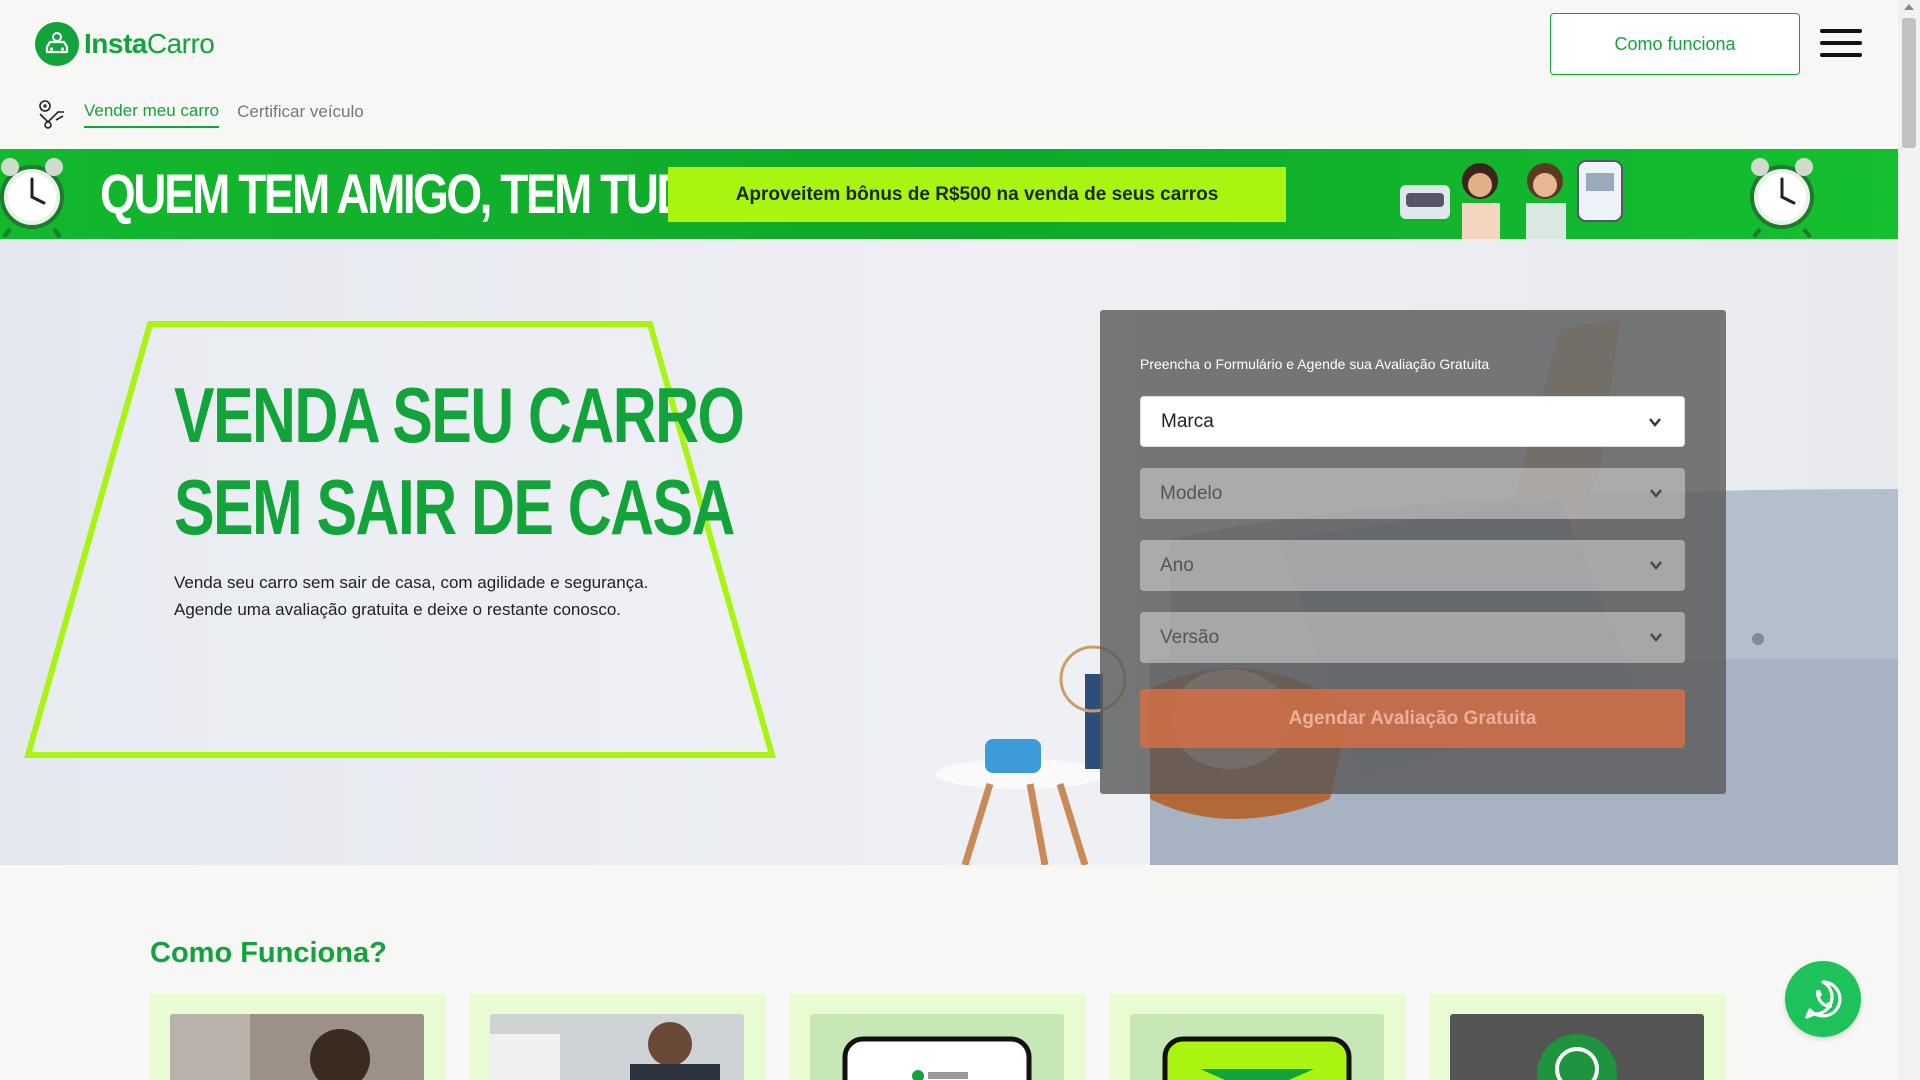 This screenshot has width=1920, height=1080. What do you see at coordinates (1909, 540) in the screenshot?
I see `page-scrollbar` at bounding box center [1909, 540].